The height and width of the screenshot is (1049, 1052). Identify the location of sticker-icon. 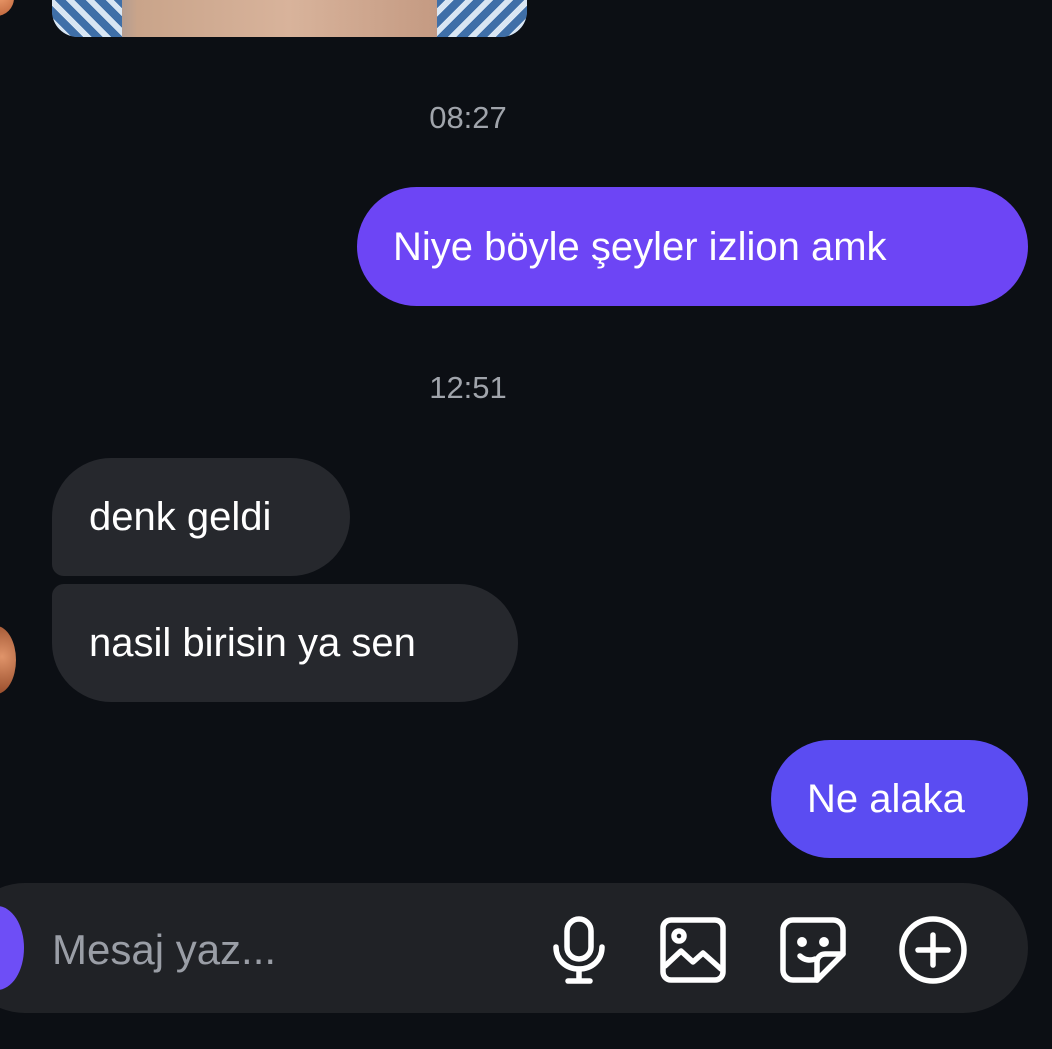
(813, 950).